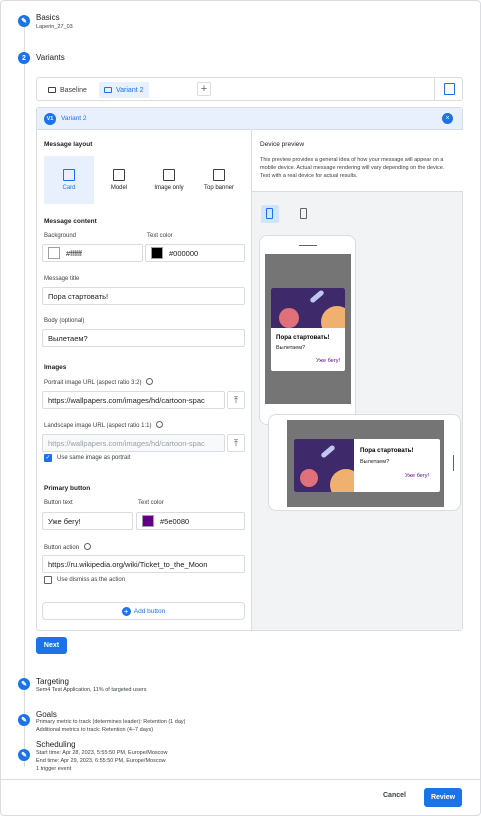 The height and width of the screenshot is (816, 481). I want to click on portrait-toggle, so click(270, 214).